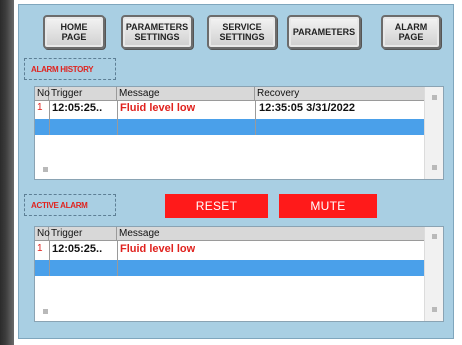 Image resolution: width=462 pixels, height=345 pixels. I want to click on service-settings-button: SERVICE SETTINGS, so click(242, 32).